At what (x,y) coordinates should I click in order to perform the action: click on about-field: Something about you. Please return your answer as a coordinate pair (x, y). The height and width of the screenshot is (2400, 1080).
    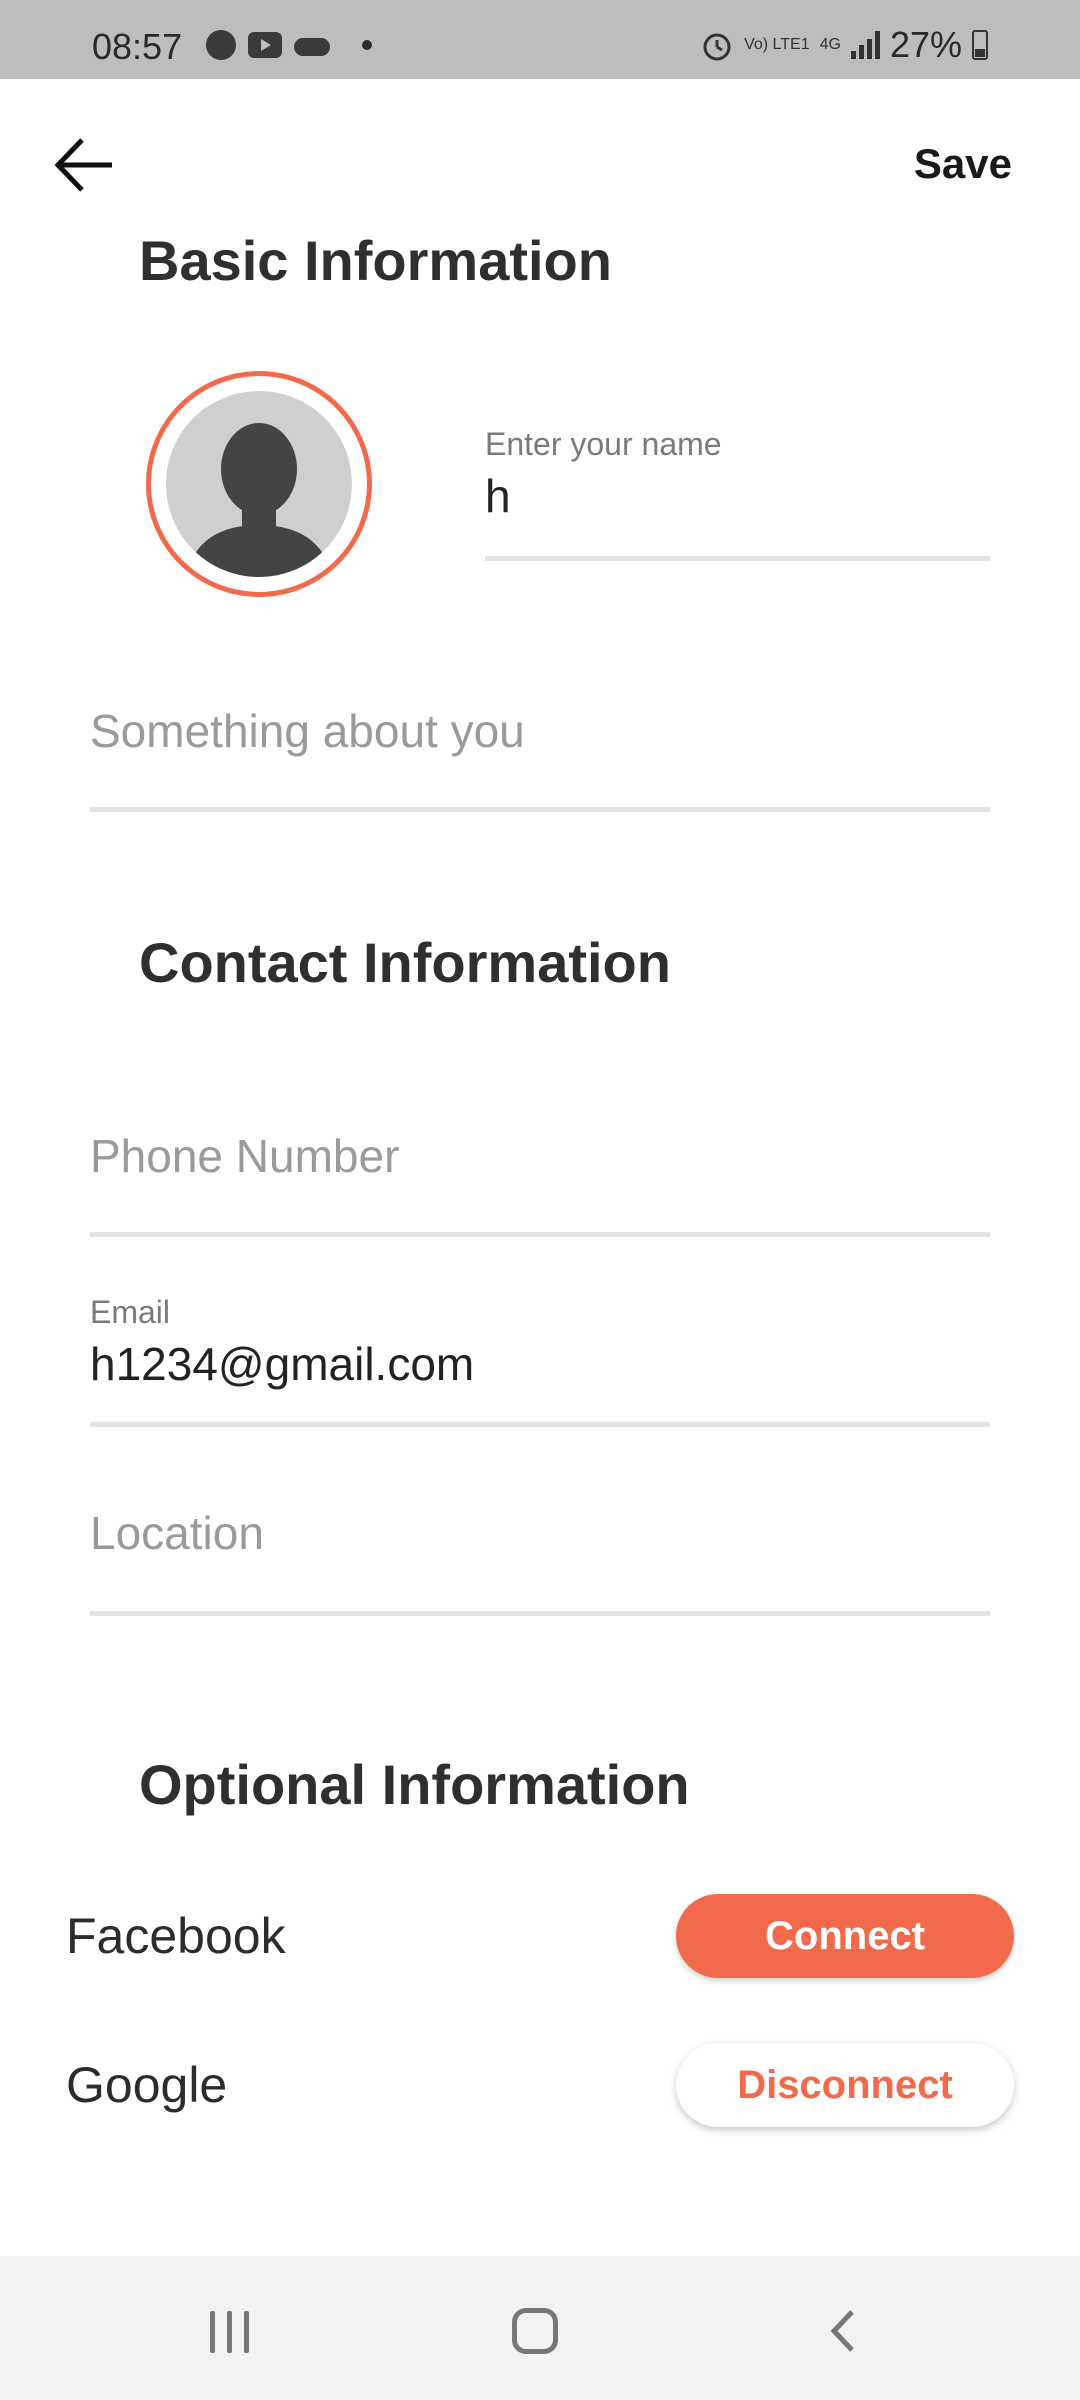
    Looking at the image, I should click on (540, 731).